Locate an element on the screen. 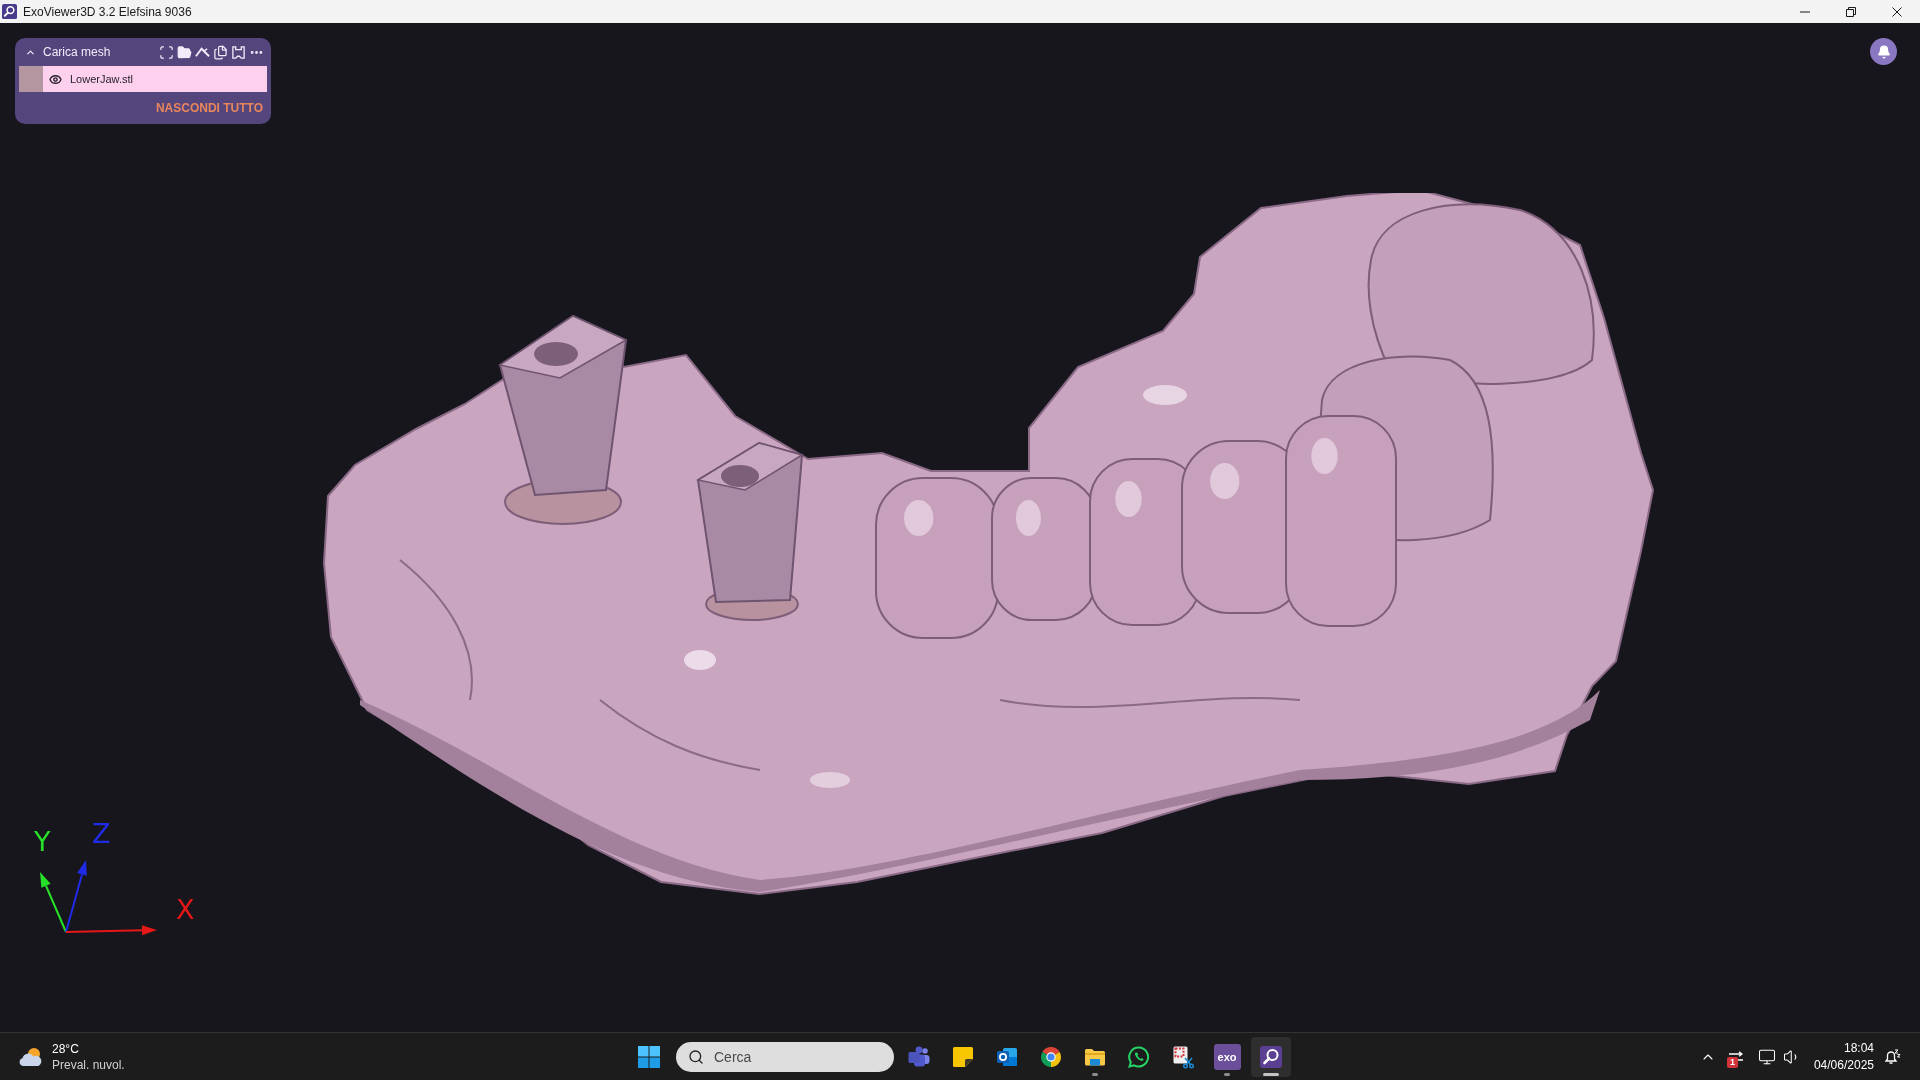  minimize-icon is located at coordinates (1805, 11).